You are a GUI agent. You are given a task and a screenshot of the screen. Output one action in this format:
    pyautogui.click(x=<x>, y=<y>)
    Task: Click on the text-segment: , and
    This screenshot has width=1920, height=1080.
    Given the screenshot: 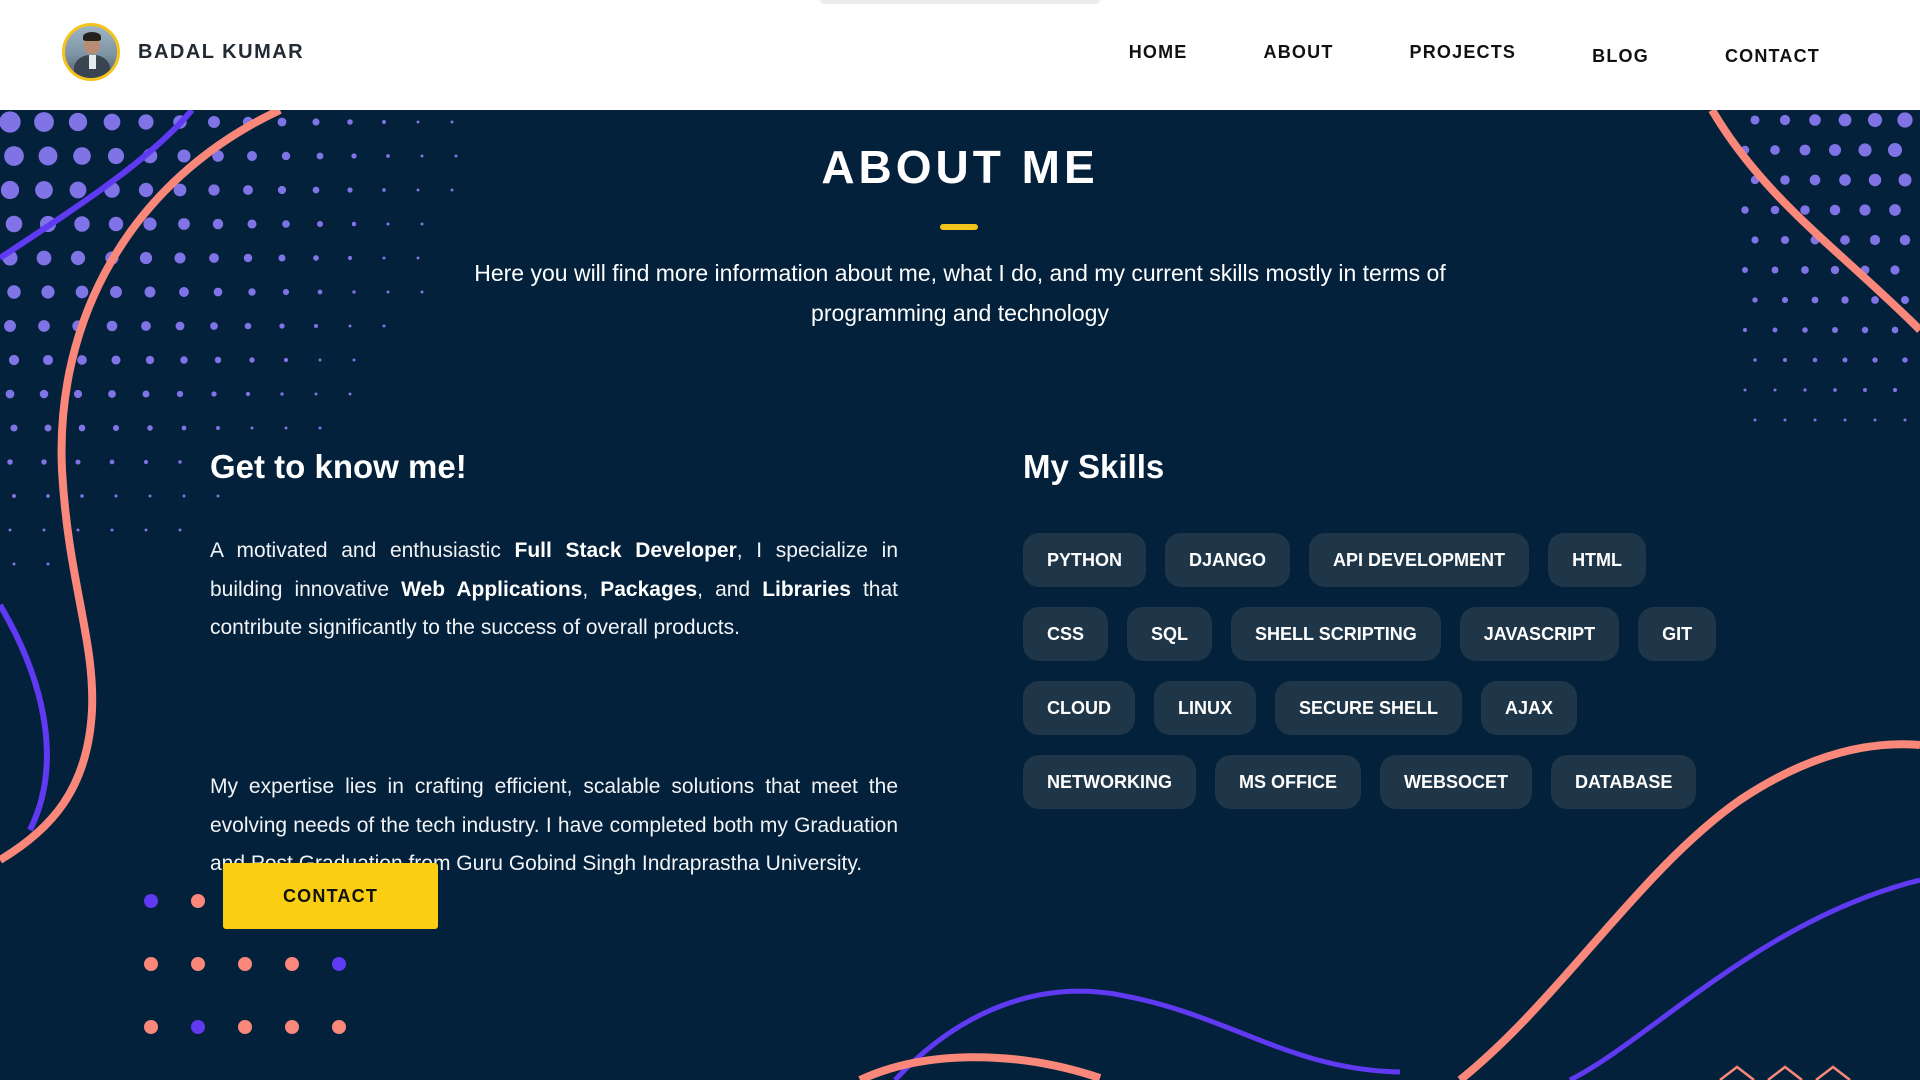 What is the action you would take?
    pyautogui.click(x=730, y=589)
    